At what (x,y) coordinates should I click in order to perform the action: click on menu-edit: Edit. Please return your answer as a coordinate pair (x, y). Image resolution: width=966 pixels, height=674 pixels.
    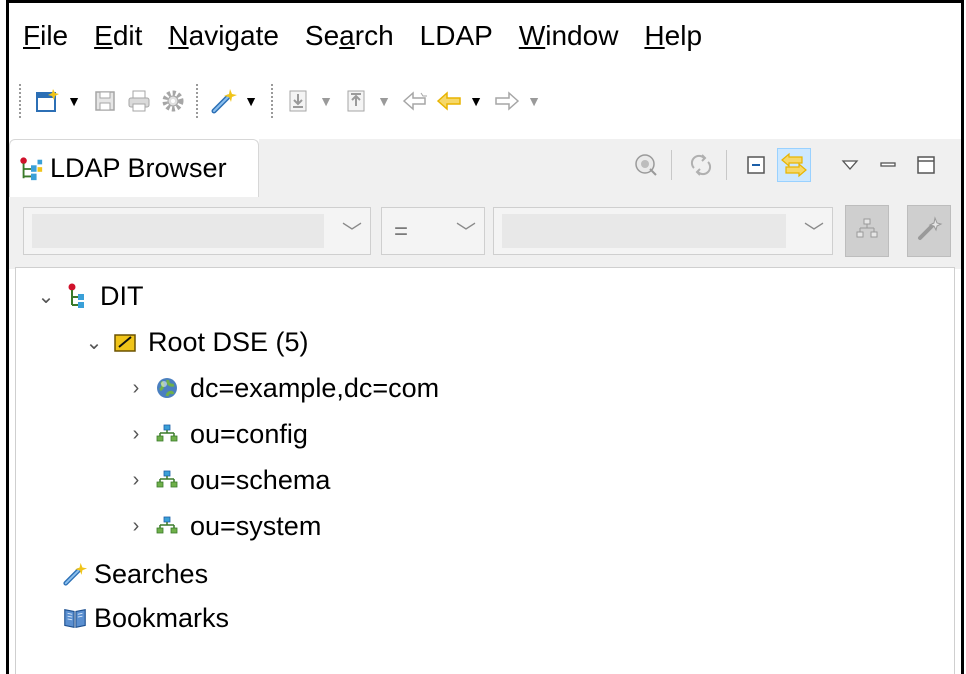
    Looking at the image, I should click on (118, 36).